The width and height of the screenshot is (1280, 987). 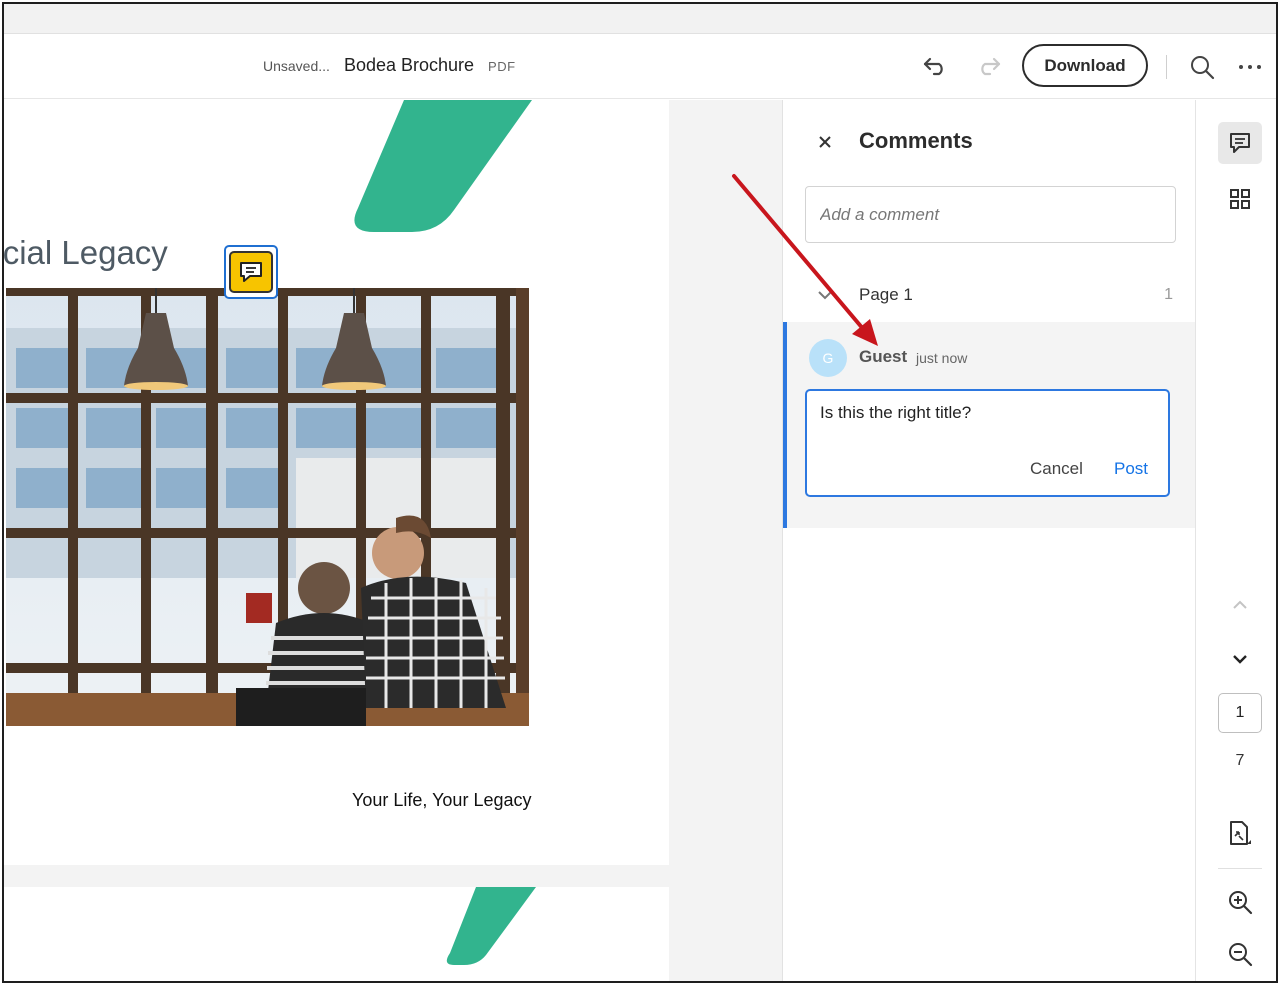 What do you see at coordinates (998, 295) in the screenshot?
I see `page-group-header: Page 1 1` at bounding box center [998, 295].